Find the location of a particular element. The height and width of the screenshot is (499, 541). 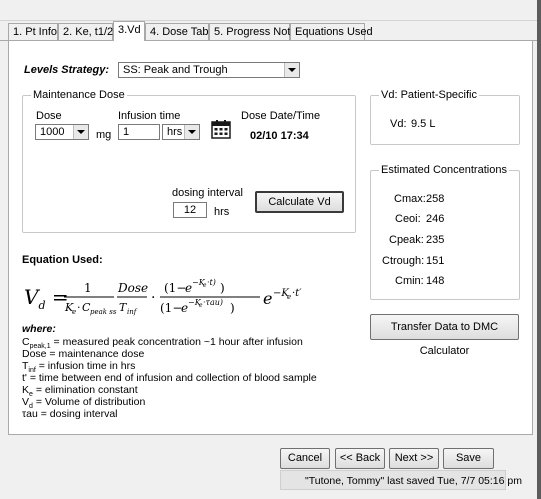

dosing-interval-input: 12 is located at coordinates (190, 210).